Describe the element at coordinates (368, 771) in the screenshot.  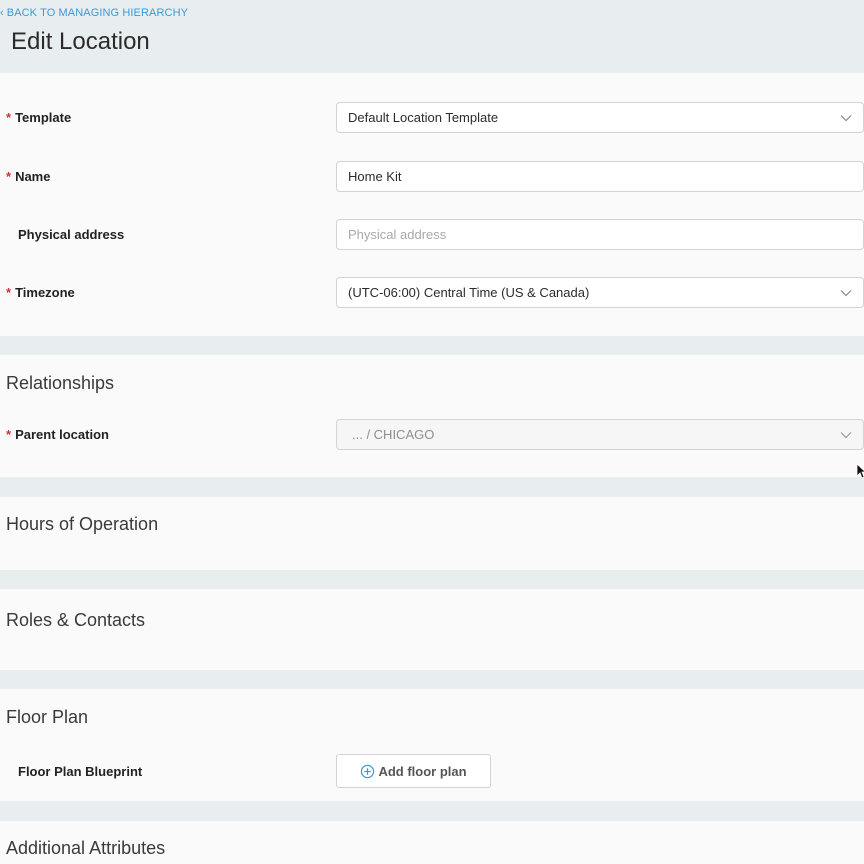
I see `plus-circle-icon` at that location.